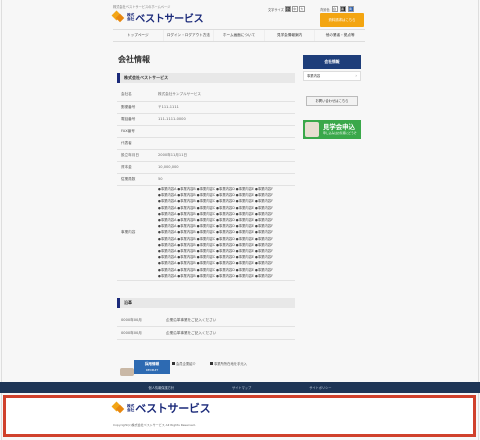 This screenshot has height=440, width=480. What do you see at coordinates (340, 133) in the screenshot?
I see `tour-banner-sub: 申し込みはお気軽にどうぞ` at bounding box center [340, 133].